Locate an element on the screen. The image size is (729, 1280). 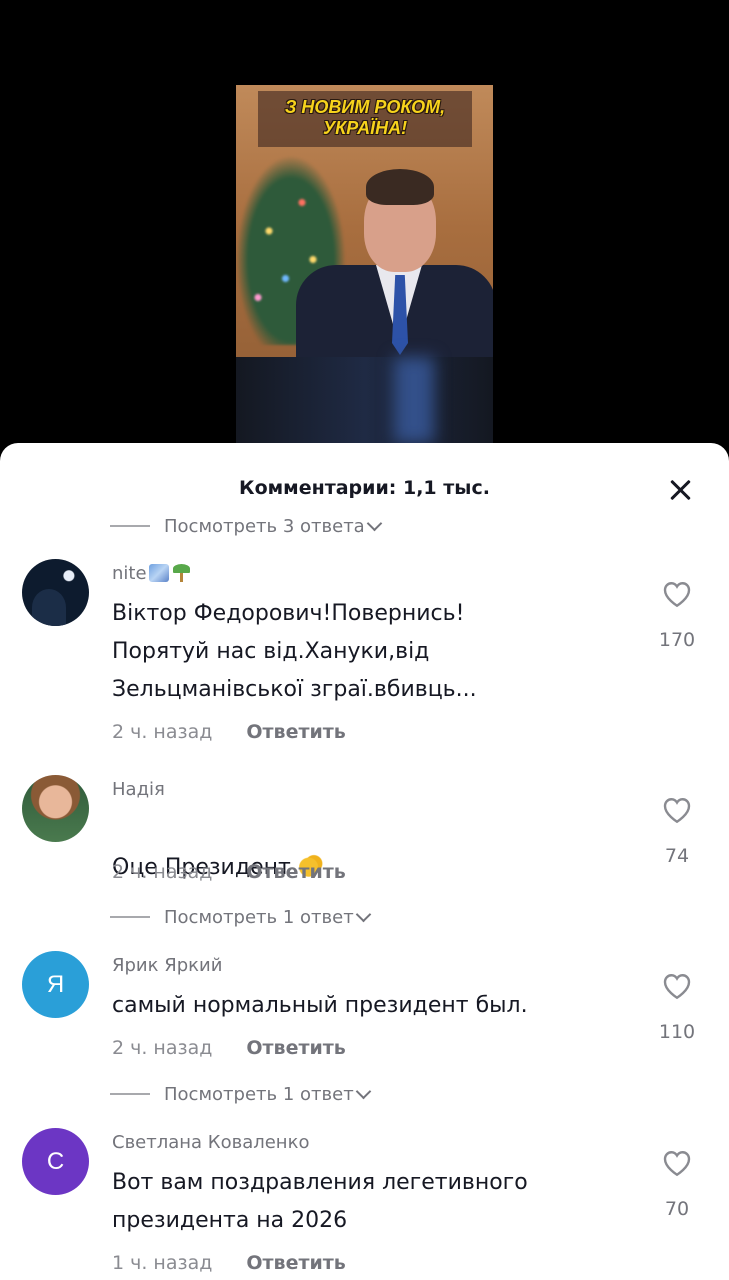
like-count: 110 is located at coordinates (677, 1032).